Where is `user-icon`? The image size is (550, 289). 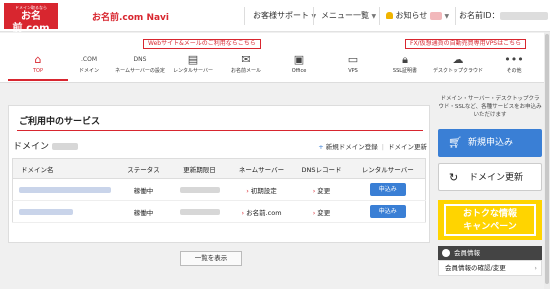
user-icon is located at coordinates (446, 253).